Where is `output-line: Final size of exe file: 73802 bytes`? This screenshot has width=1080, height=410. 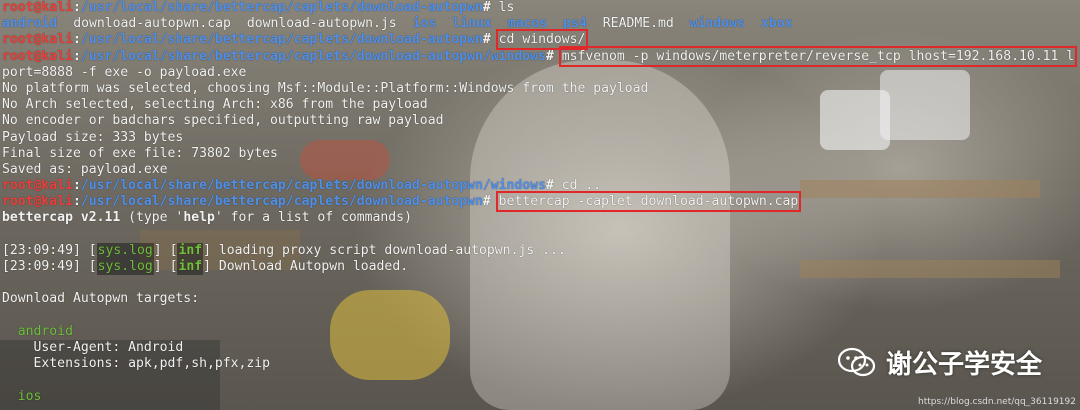 output-line: Final size of exe file: 73802 bytes is located at coordinates (541, 154).